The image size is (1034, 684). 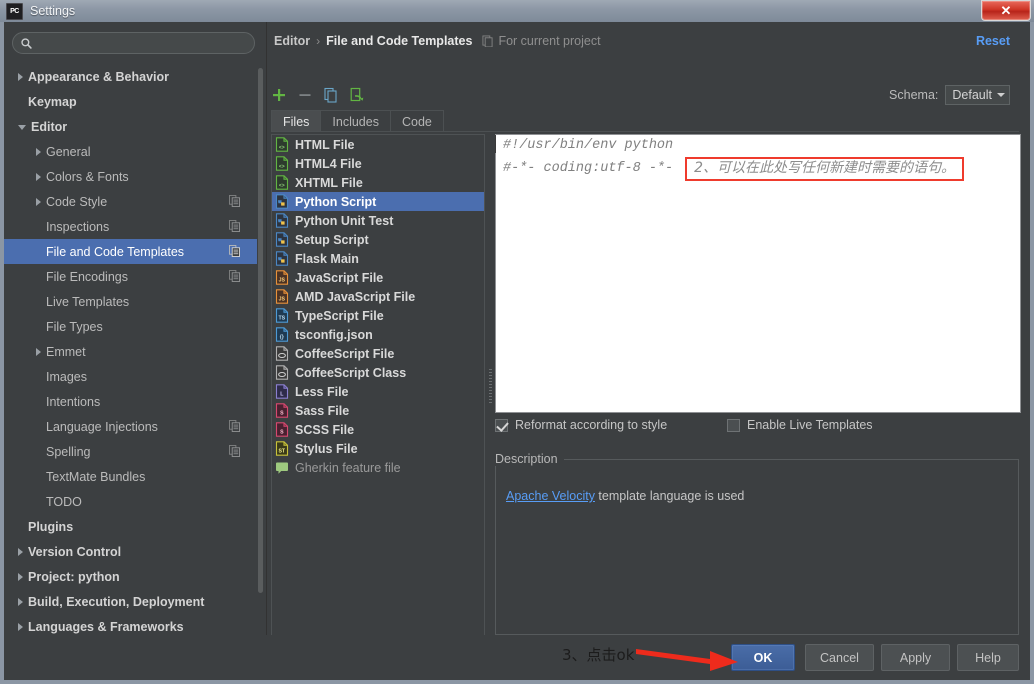 What do you see at coordinates (378, 296) in the screenshot?
I see `template-list-item: JS AMD JavaScript File` at bounding box center [378, 296].